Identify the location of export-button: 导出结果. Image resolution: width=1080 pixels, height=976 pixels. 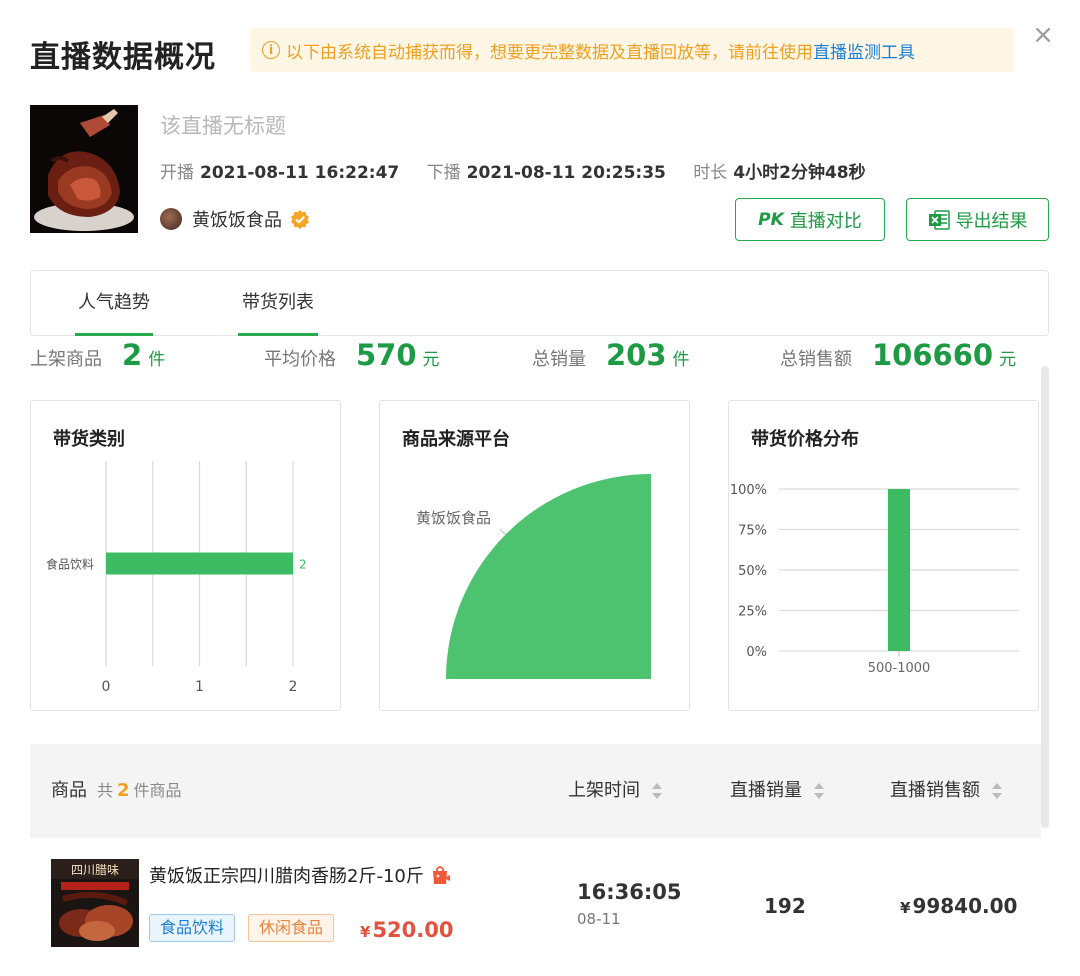
(977, 219).